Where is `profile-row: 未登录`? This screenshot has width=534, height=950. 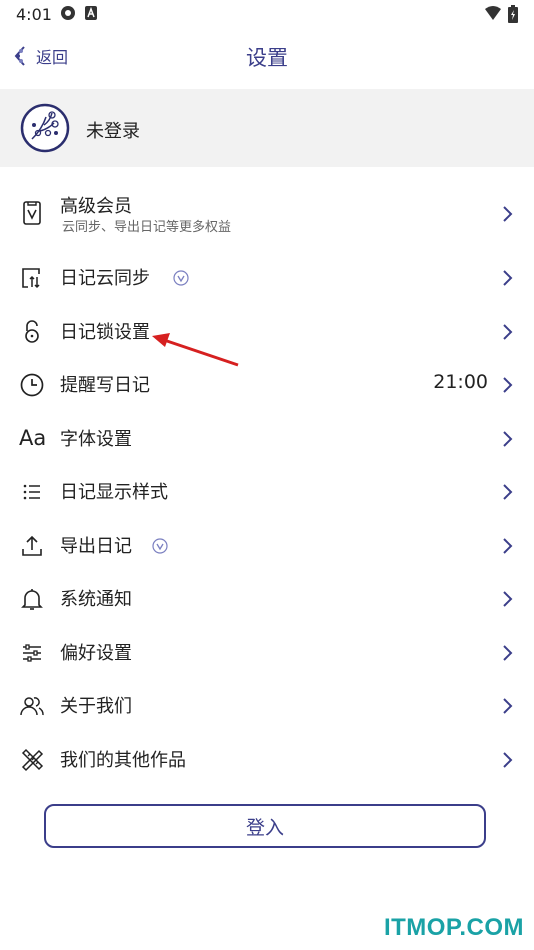
profile-row: 未登录 is located at coordinates (267, 128).